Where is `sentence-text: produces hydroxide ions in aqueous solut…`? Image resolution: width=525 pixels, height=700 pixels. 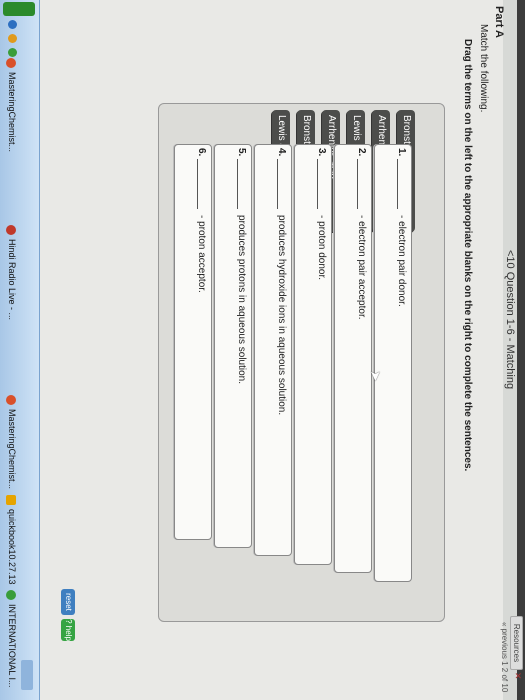 sentence-text: produces hydroxide ions in aqueous solut… is located at coordinates (281, 315).